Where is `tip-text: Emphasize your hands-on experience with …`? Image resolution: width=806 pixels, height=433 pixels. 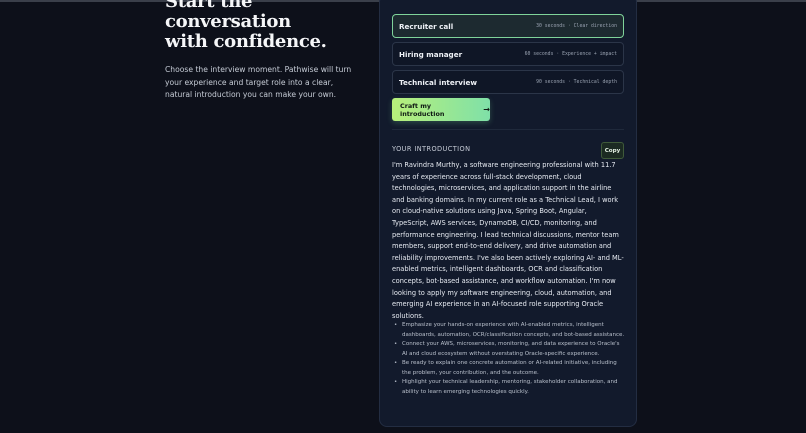 tip-text: Emphasize your hands-on experience with … is located at coordinates (513, 330).